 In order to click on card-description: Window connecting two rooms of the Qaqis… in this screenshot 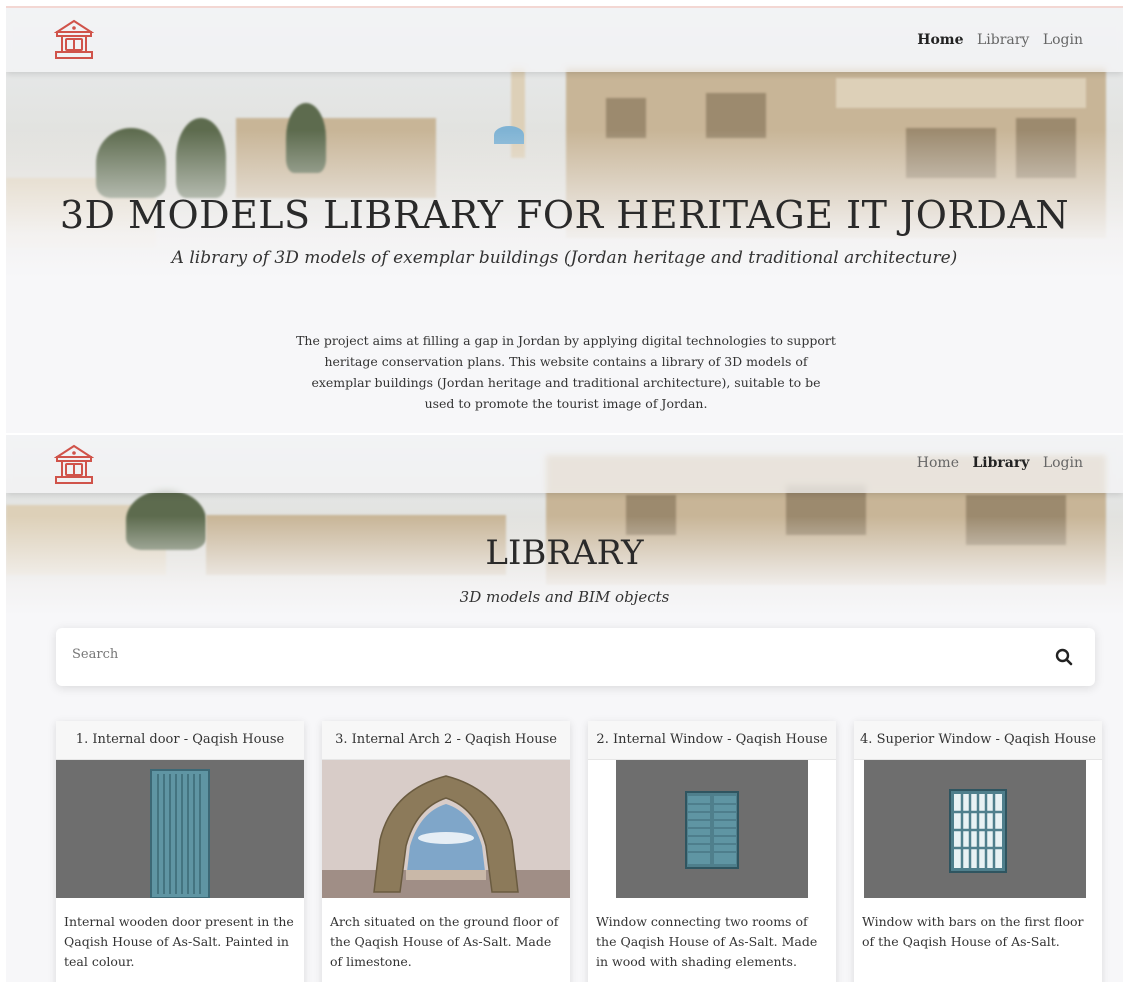, I will do `click(707, 941)`.